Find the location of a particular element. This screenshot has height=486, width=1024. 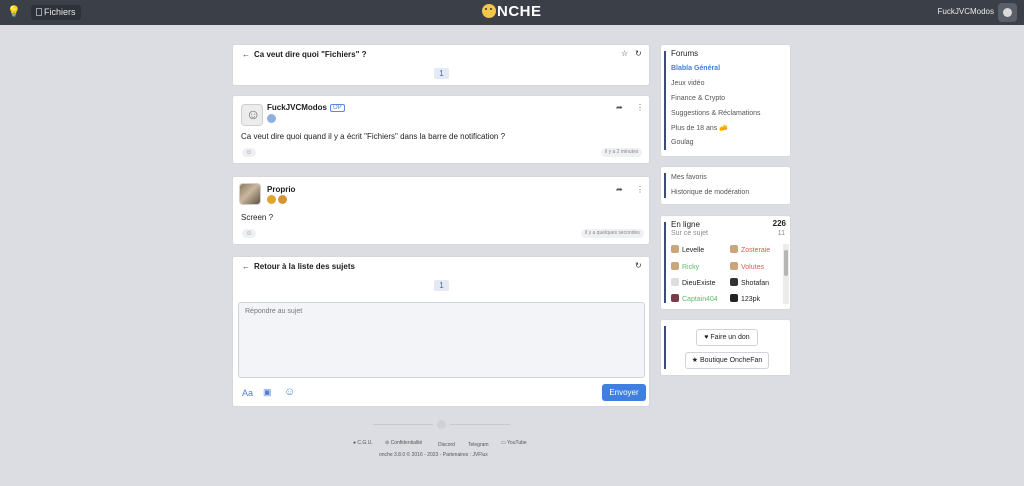

lightbulb-icon: 💡 is located at coordinates (14, 11).